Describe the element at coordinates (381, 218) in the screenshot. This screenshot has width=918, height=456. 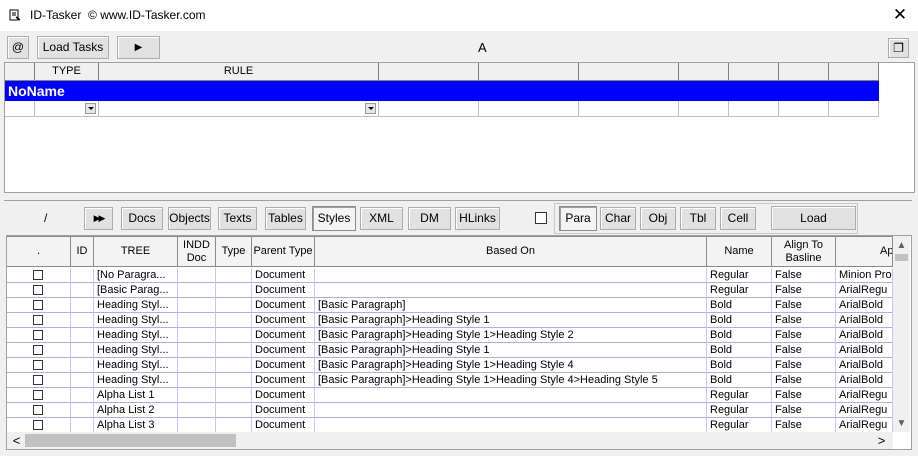
I see `tab-xml: XML` at that location.